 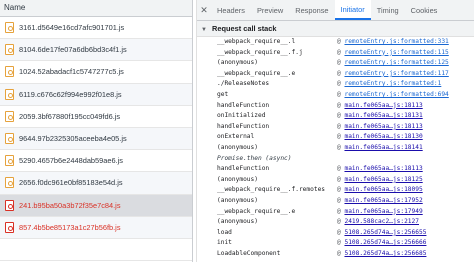 What do you see at coordinates (424, 10) in the screenshot?
I see `tab-cookies: Cookies` at bounding box center [424, 10].